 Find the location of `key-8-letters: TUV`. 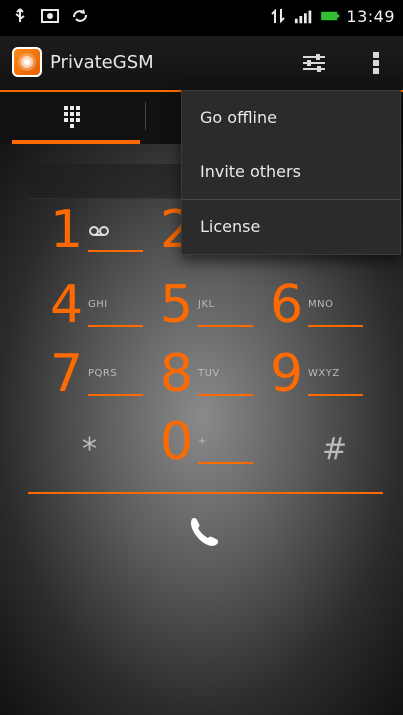

key-8-letters: TUV is located at coordinates (209, 373).